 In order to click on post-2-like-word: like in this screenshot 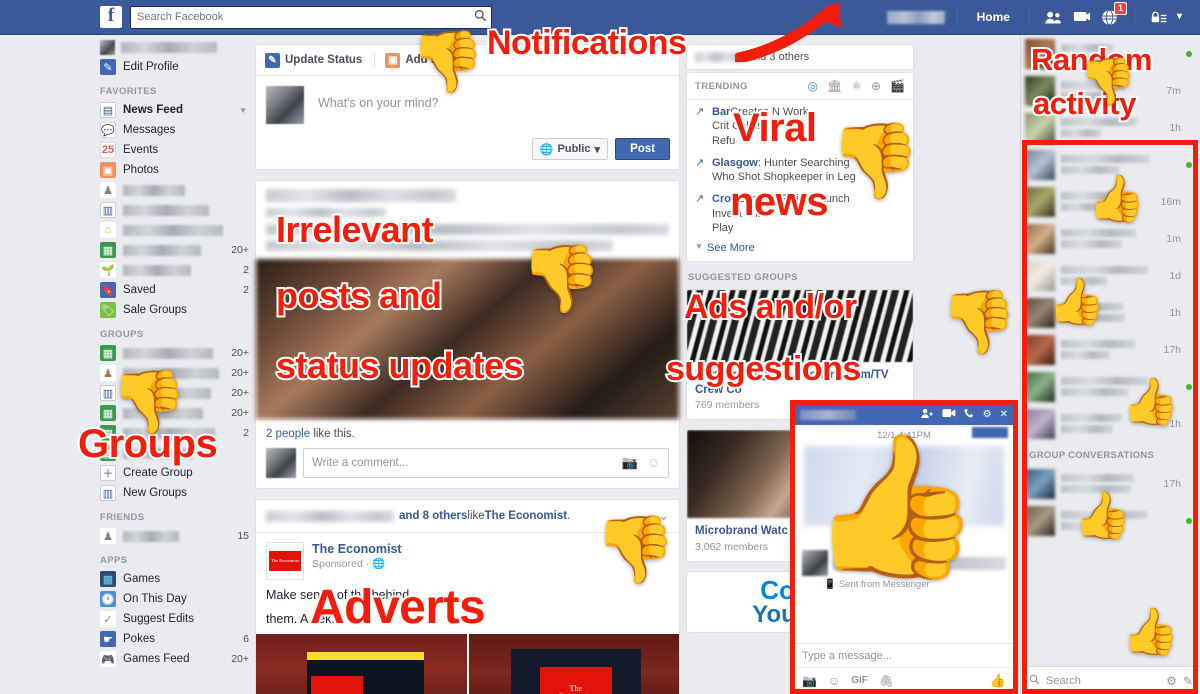, I will do `click(476, 516)`.